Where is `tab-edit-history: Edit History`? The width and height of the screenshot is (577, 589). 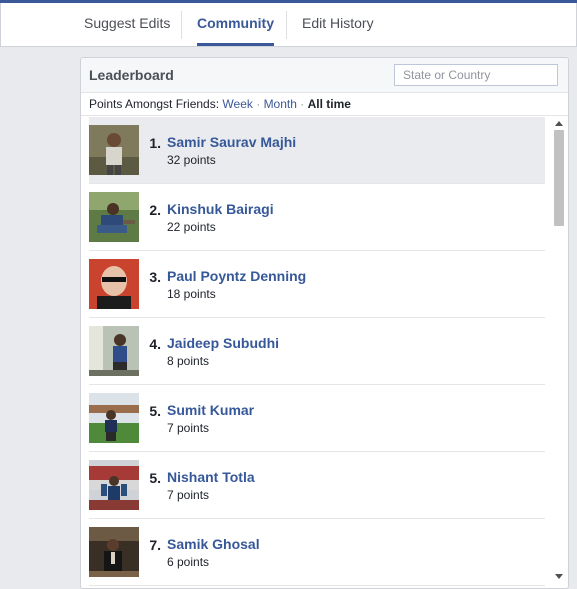 tab-edit-history: Edit History is located at coordinates (338, 24).